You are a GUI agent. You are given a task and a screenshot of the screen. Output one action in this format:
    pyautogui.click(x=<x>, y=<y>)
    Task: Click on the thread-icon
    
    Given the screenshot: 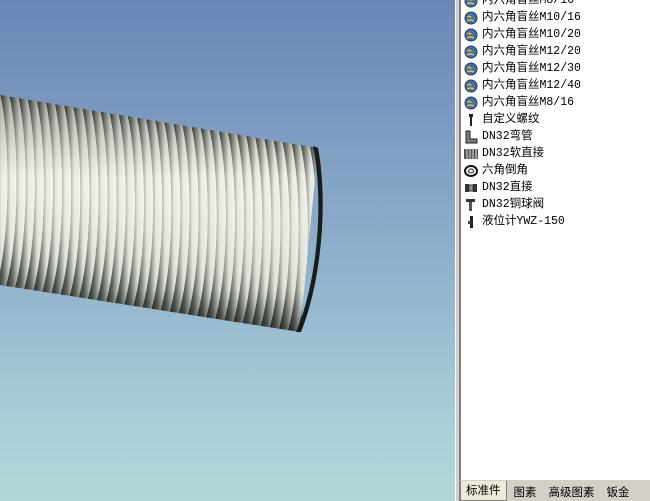 What is the action you would take?
    pyautogui.click(x=471, y=120)
    